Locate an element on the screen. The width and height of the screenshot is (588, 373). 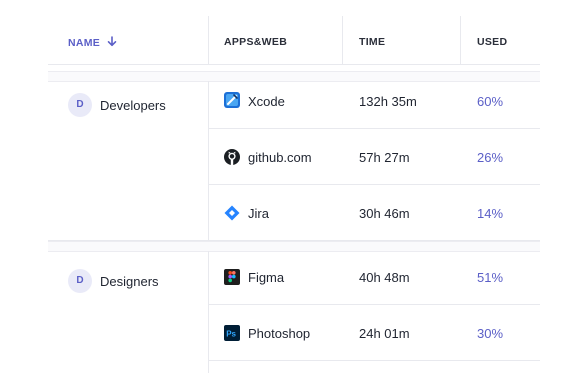
column-header-time: TIME is located at coordinates (372, 42).